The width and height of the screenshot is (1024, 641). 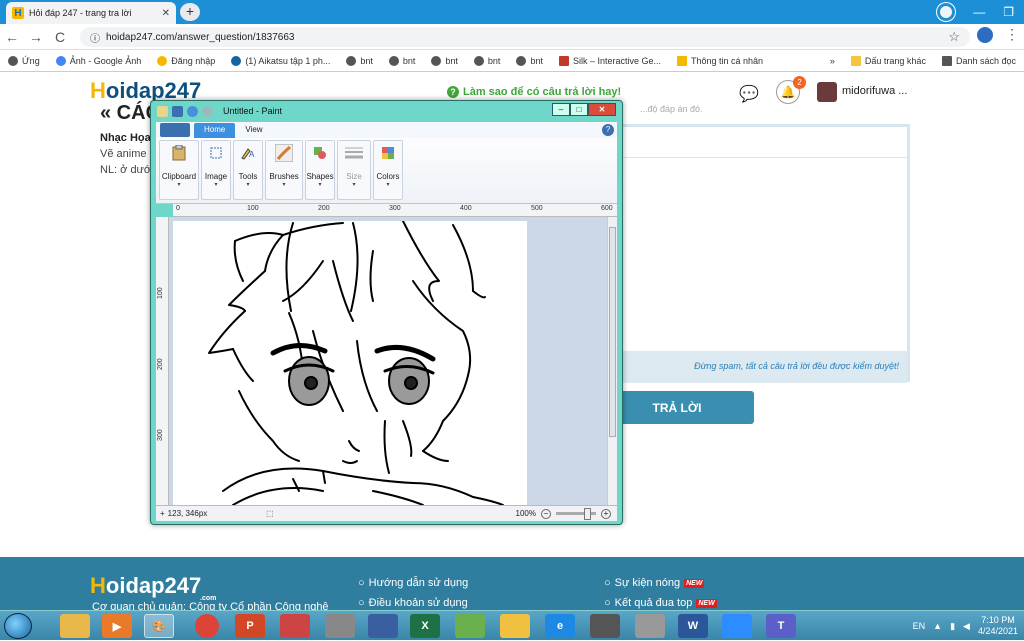 I want to click on chat-icon: 💬, so click(x=749, y=94).